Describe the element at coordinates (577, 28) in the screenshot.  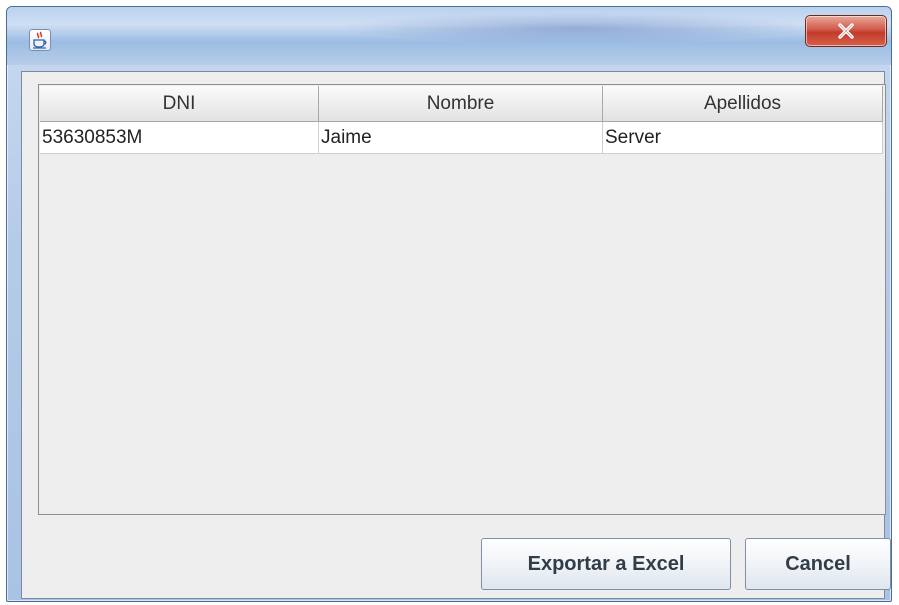
I see `title-bar-glow` at that location.